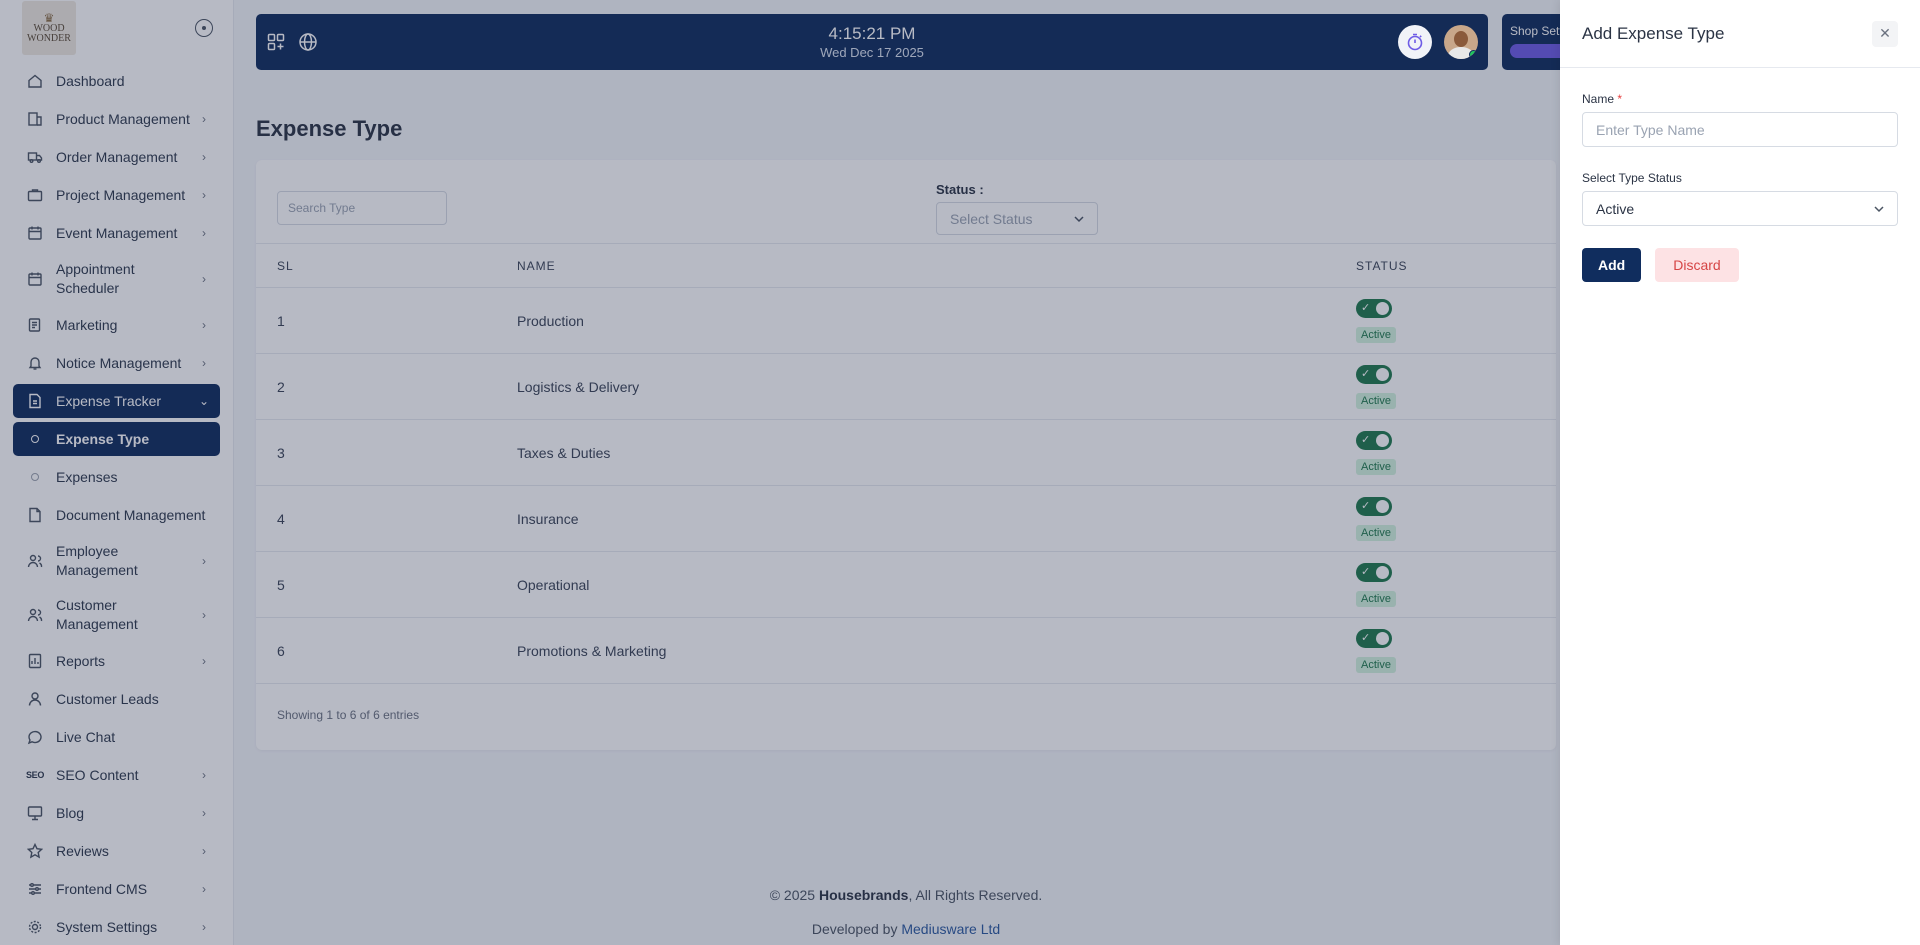  What do you see at coordinates (1740, 265) in the screenshot?
I see `drawer-actions: Add Discard` at bounding box center [1740, 265].